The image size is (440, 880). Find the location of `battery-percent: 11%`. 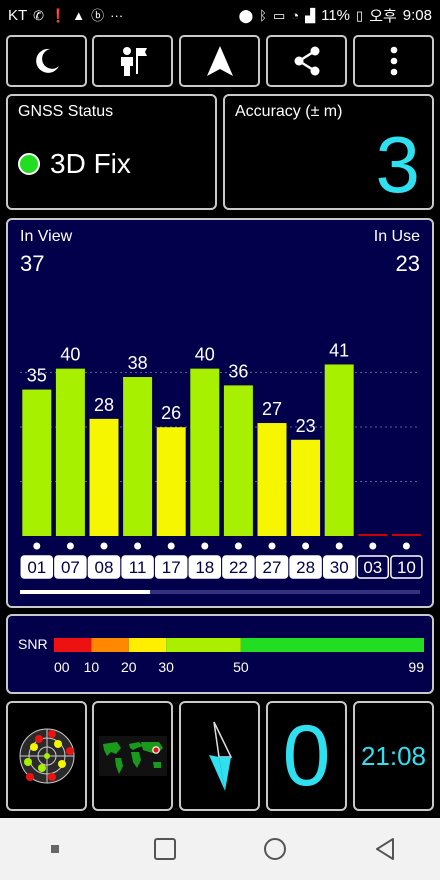

battery-percent: 11% is located at coordinates (336, 15).